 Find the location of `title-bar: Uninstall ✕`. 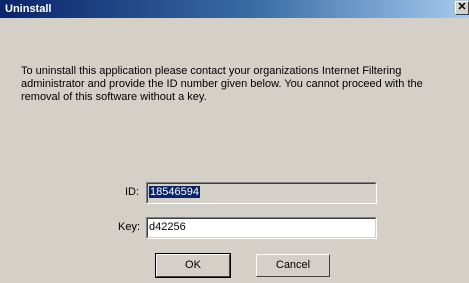

title-bar: Uninstall ✕ is located at coordinates (234, 9).